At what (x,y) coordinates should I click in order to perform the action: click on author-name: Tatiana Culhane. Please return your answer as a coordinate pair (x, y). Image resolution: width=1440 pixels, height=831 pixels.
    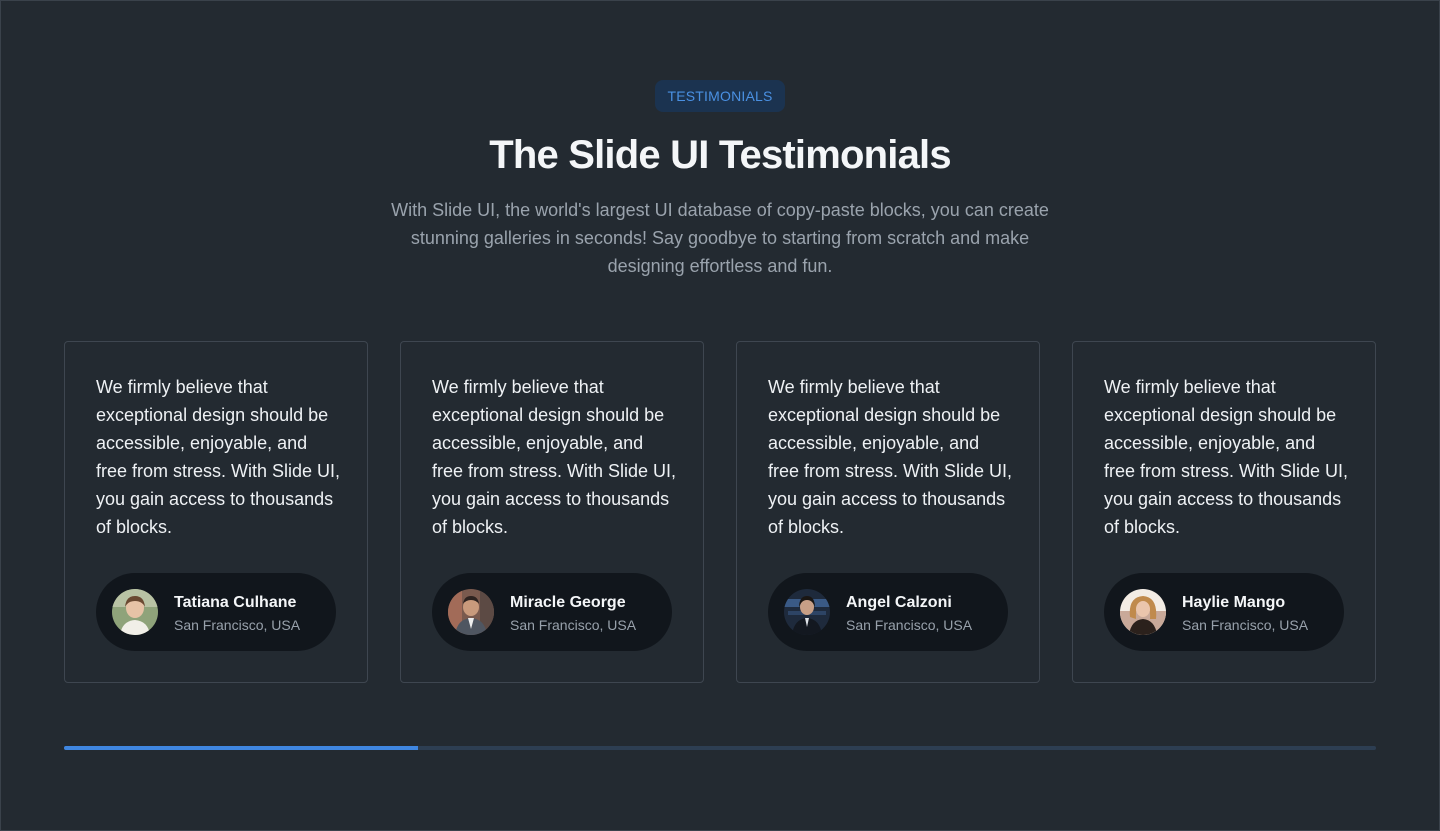
    Looking at the image, I should click on (235, 602).